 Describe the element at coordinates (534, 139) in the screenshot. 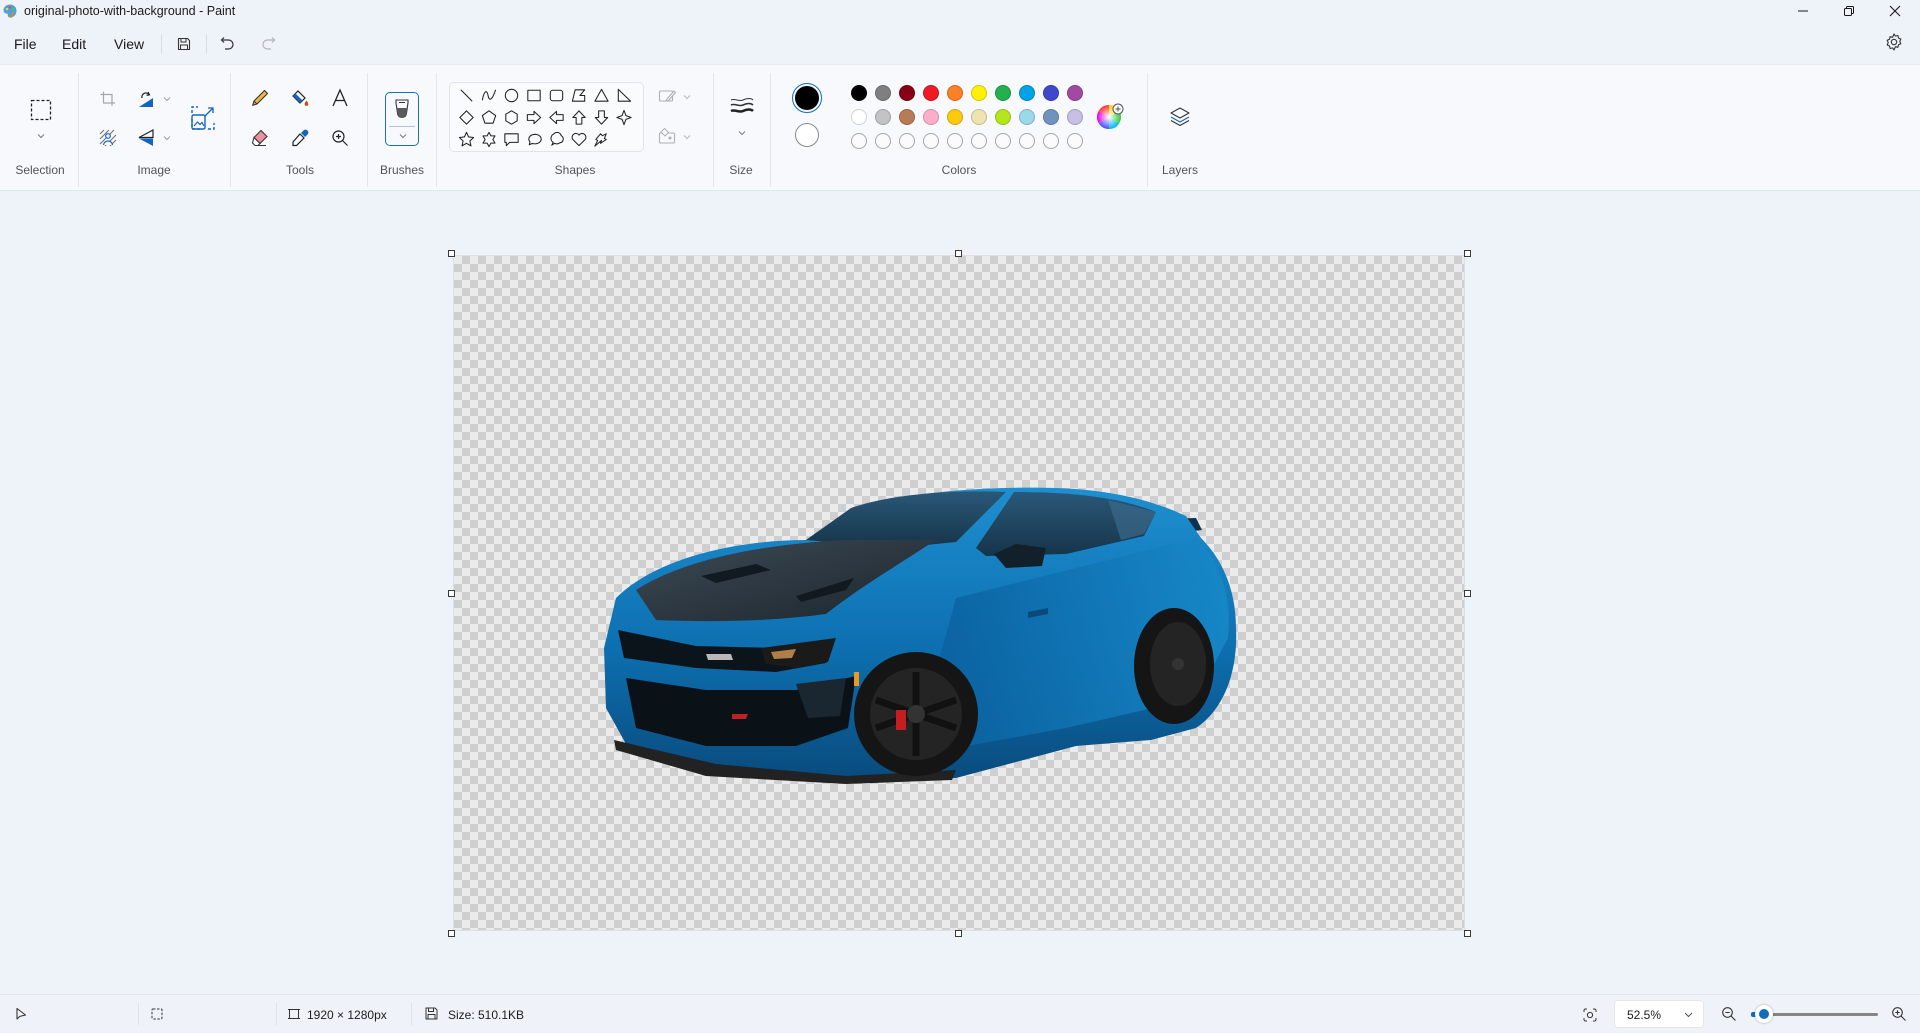

I see `shape-oval-callout` at that location.